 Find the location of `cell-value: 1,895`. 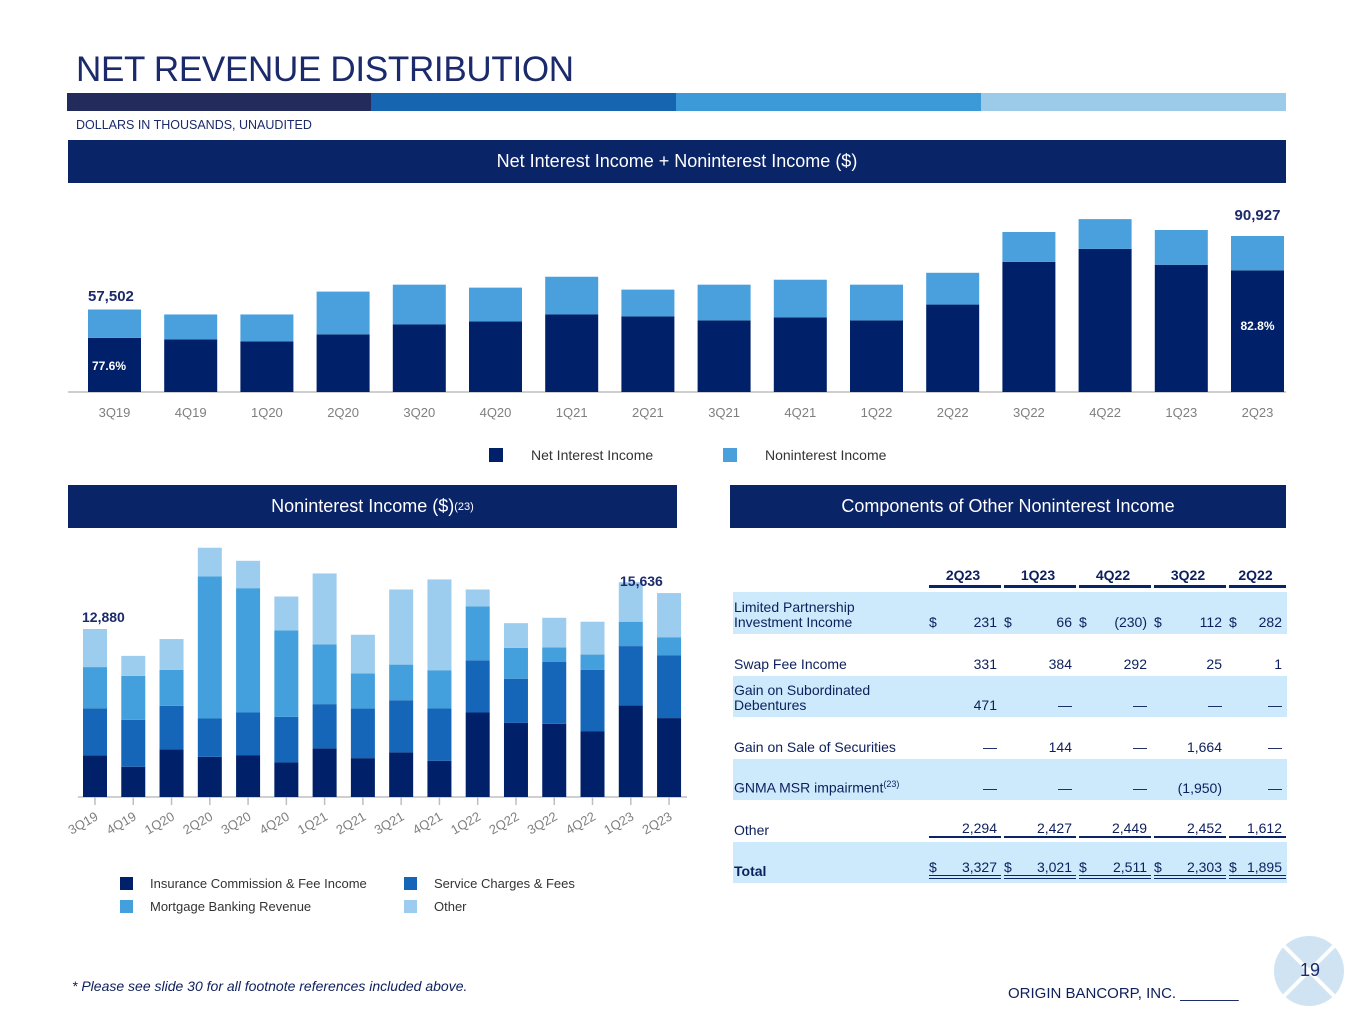

cell-value: 1,895 is located at coordinates (1264, 867).